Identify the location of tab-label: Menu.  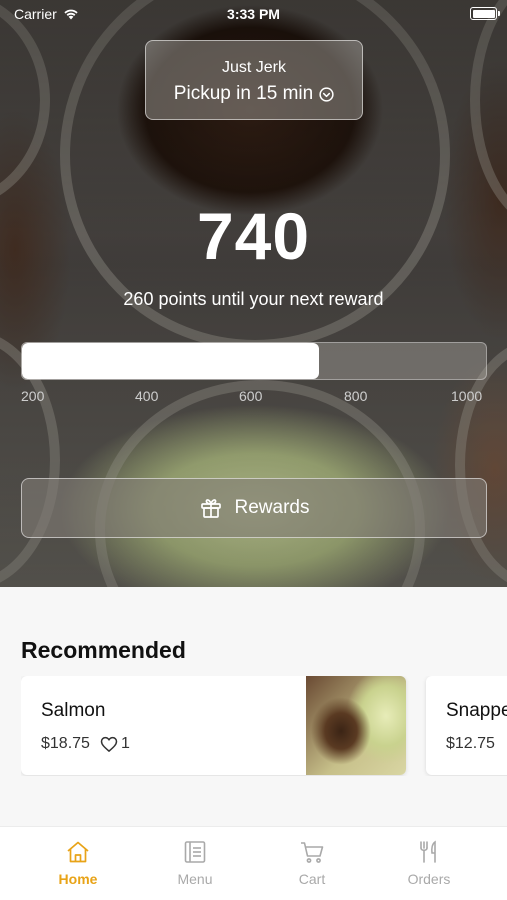
(195, 879).